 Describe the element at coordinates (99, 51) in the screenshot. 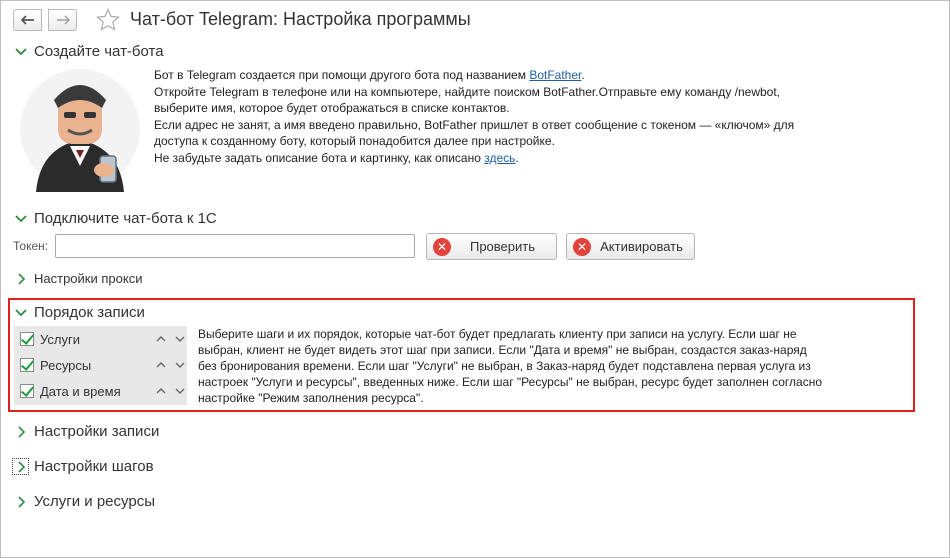

I see `section-title: Создайте чат-бота` at that location.